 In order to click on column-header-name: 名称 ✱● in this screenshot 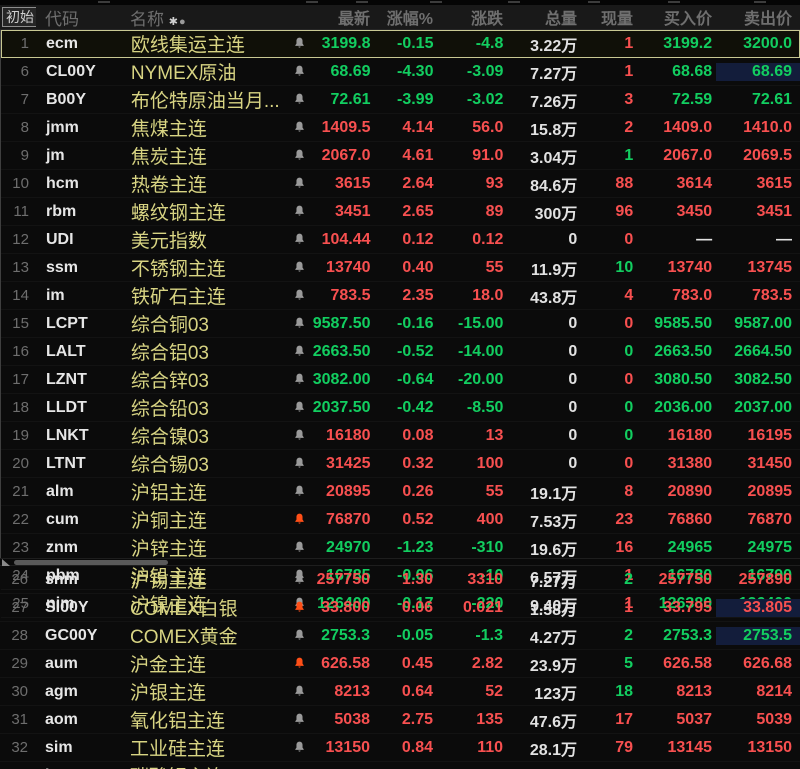, I will do `click(207, 17)`.